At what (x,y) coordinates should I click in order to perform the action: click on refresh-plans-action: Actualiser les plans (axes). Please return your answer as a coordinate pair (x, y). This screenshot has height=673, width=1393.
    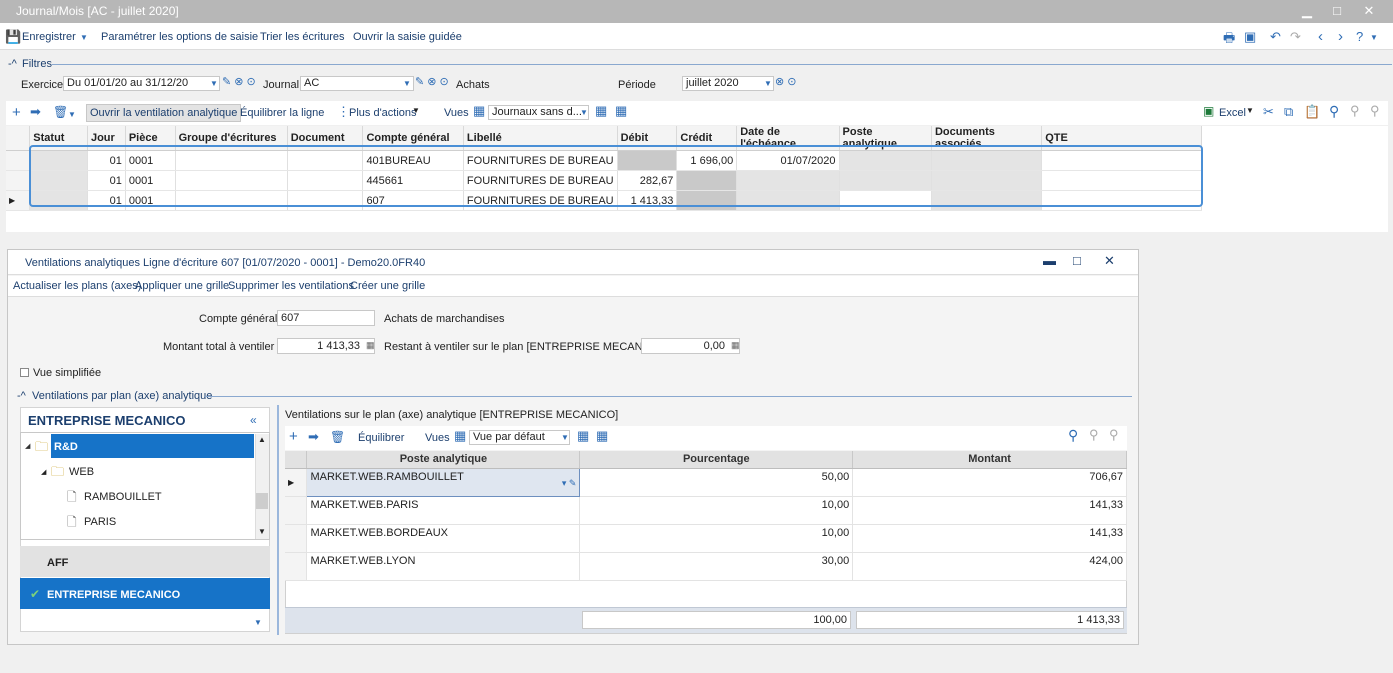
    Looking at the image, I should click on (77, 286).